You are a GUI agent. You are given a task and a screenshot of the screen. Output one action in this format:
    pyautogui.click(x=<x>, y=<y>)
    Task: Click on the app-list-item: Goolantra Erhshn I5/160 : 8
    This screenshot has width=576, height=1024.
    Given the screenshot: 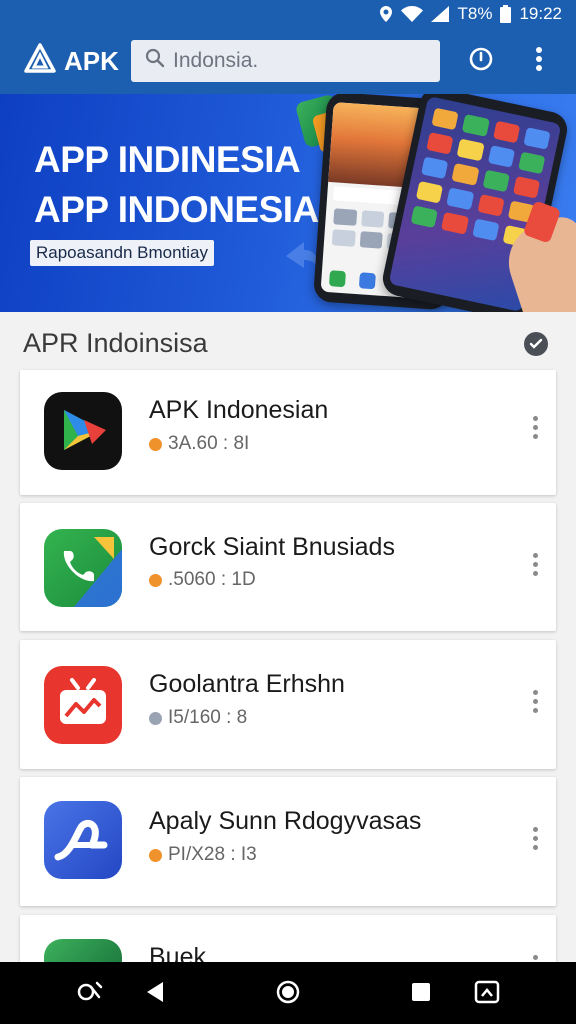 What is the action you would take?
    pyautogui.click(x=288, y=704)
    